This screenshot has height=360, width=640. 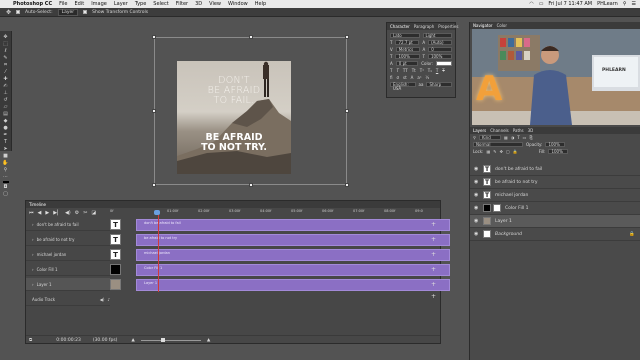 I want to click on subscript-button: T₁, so click(x=430, y=70).